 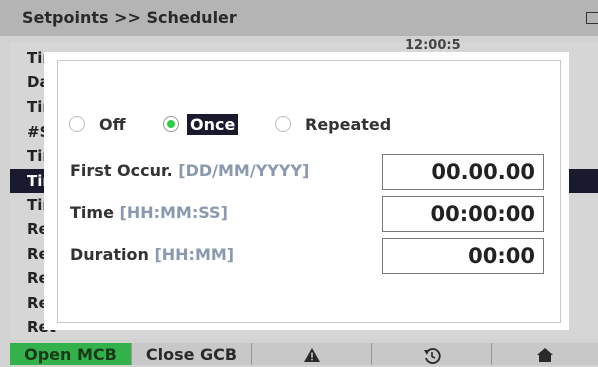 What do you see at coordinates (109, 254) in the screenshot?
I see `duration-label-text: Duration` at bounding box center [109, 254].